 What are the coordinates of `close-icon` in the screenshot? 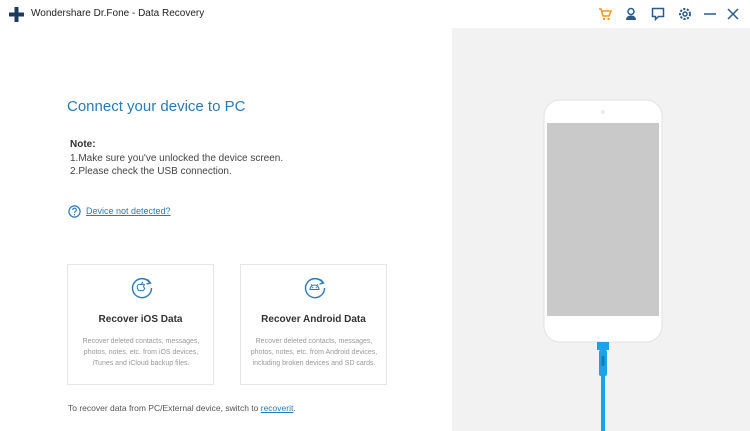 It's located at (733, 14).